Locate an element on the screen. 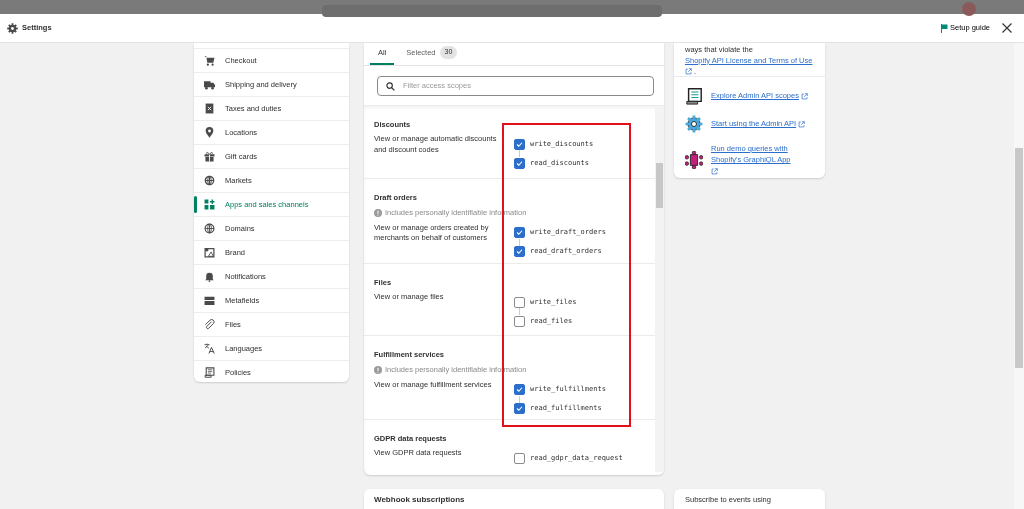  gear-icon is located at coordinates (694, 124).